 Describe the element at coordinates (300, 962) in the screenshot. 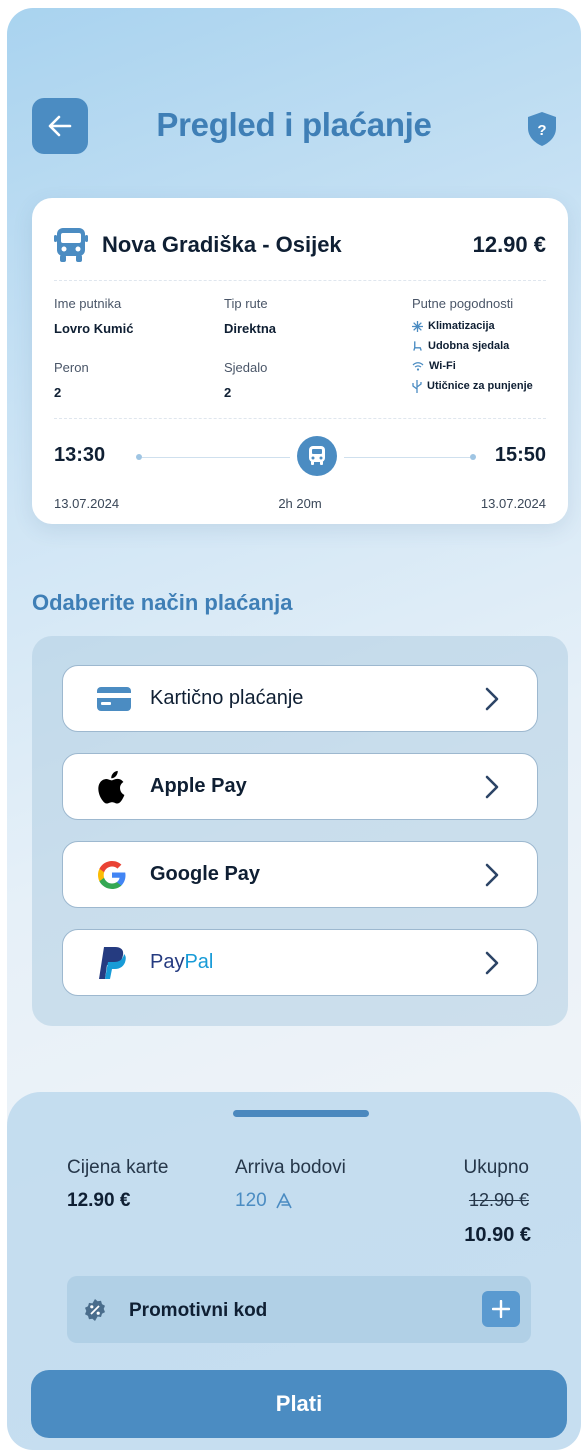

I see `paypal-button: PayPal` at that location.